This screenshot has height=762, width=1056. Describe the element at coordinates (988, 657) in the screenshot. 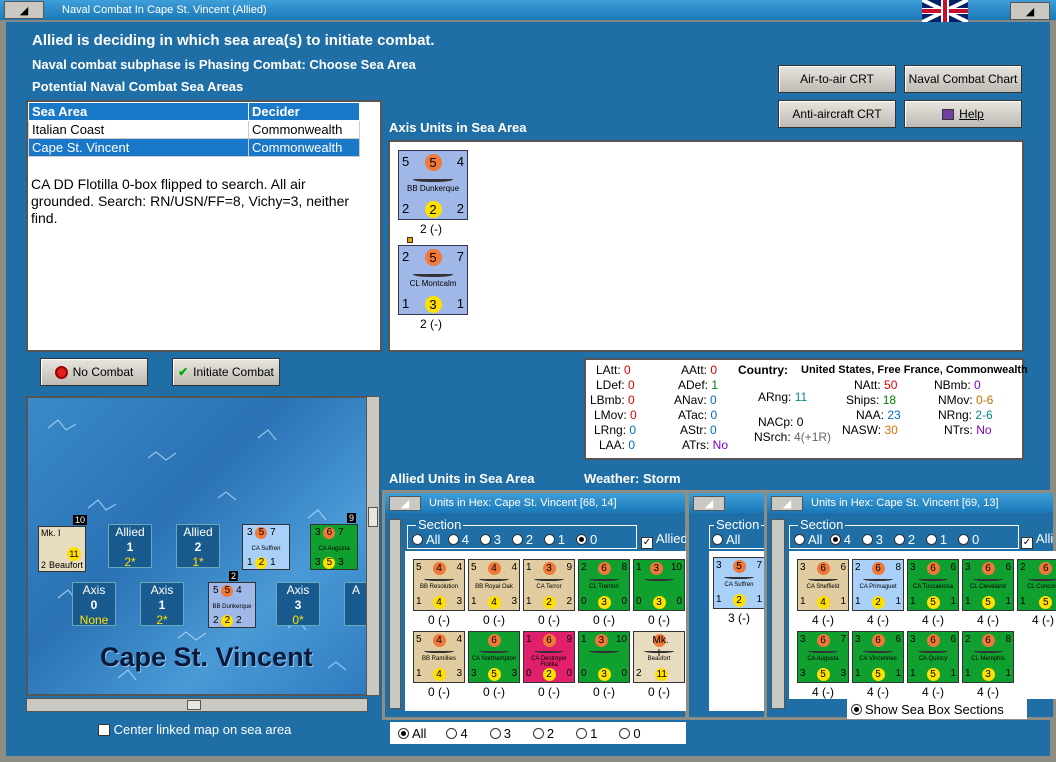

I see `unit-counter: 2 6 8 CL Memphis 1 3 1` at that location.